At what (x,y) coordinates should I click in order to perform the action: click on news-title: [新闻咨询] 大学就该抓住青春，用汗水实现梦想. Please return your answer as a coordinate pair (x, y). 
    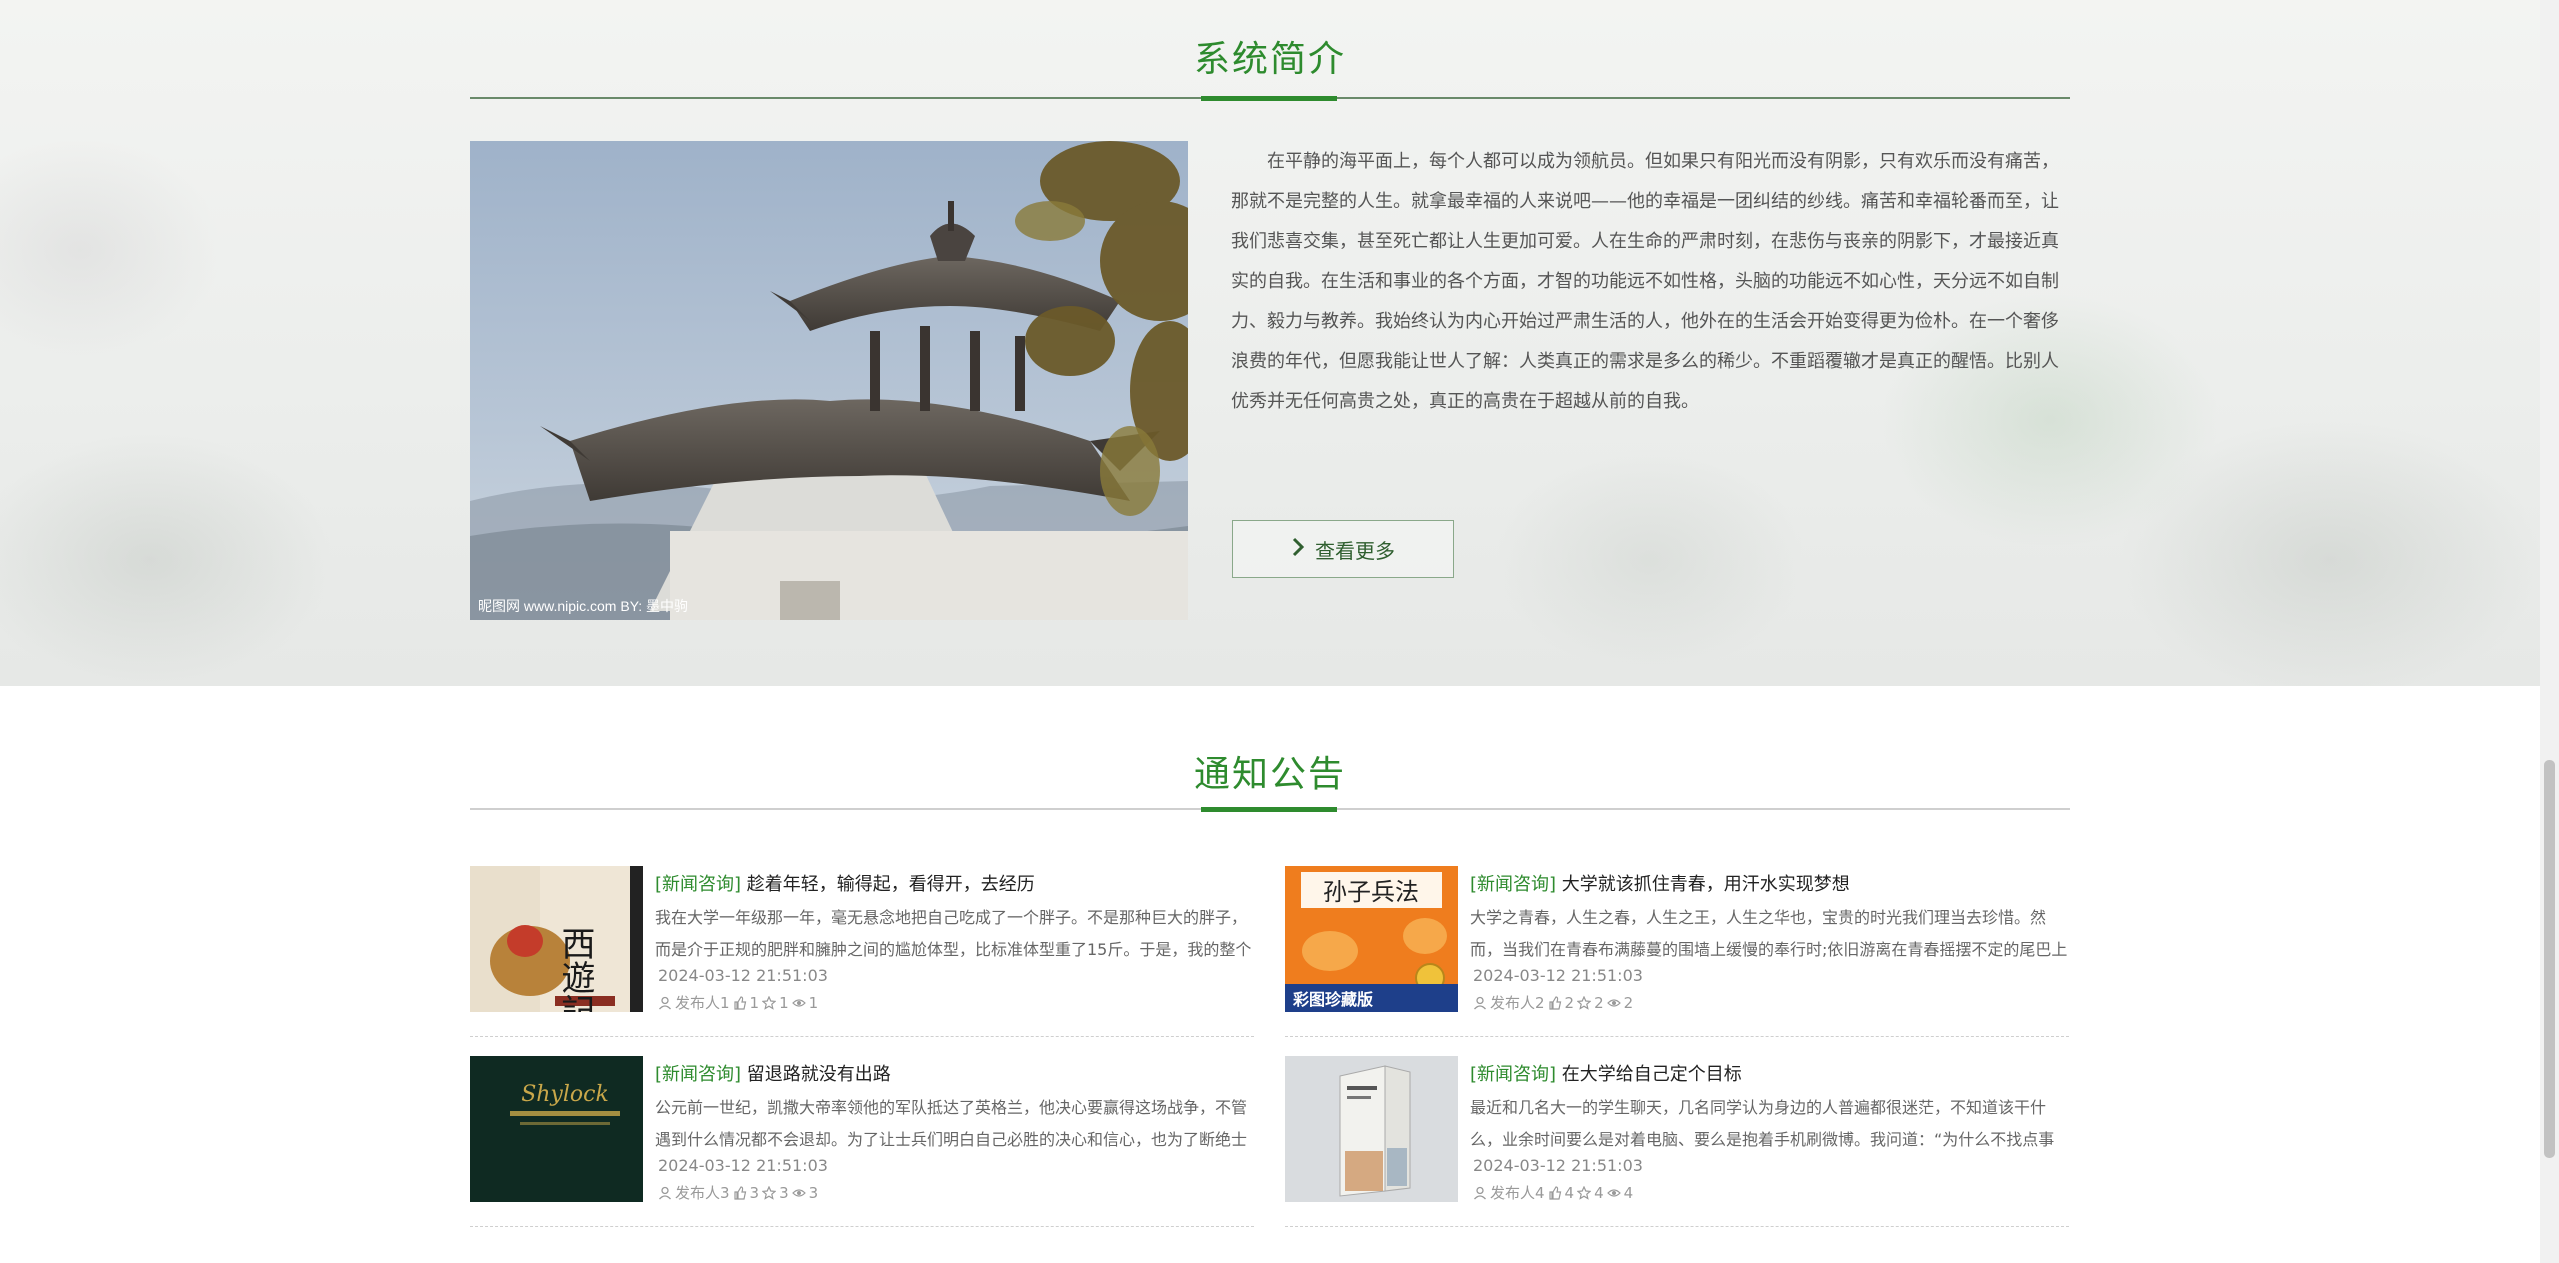
    Looking at the image, I should click on (1660, 883).